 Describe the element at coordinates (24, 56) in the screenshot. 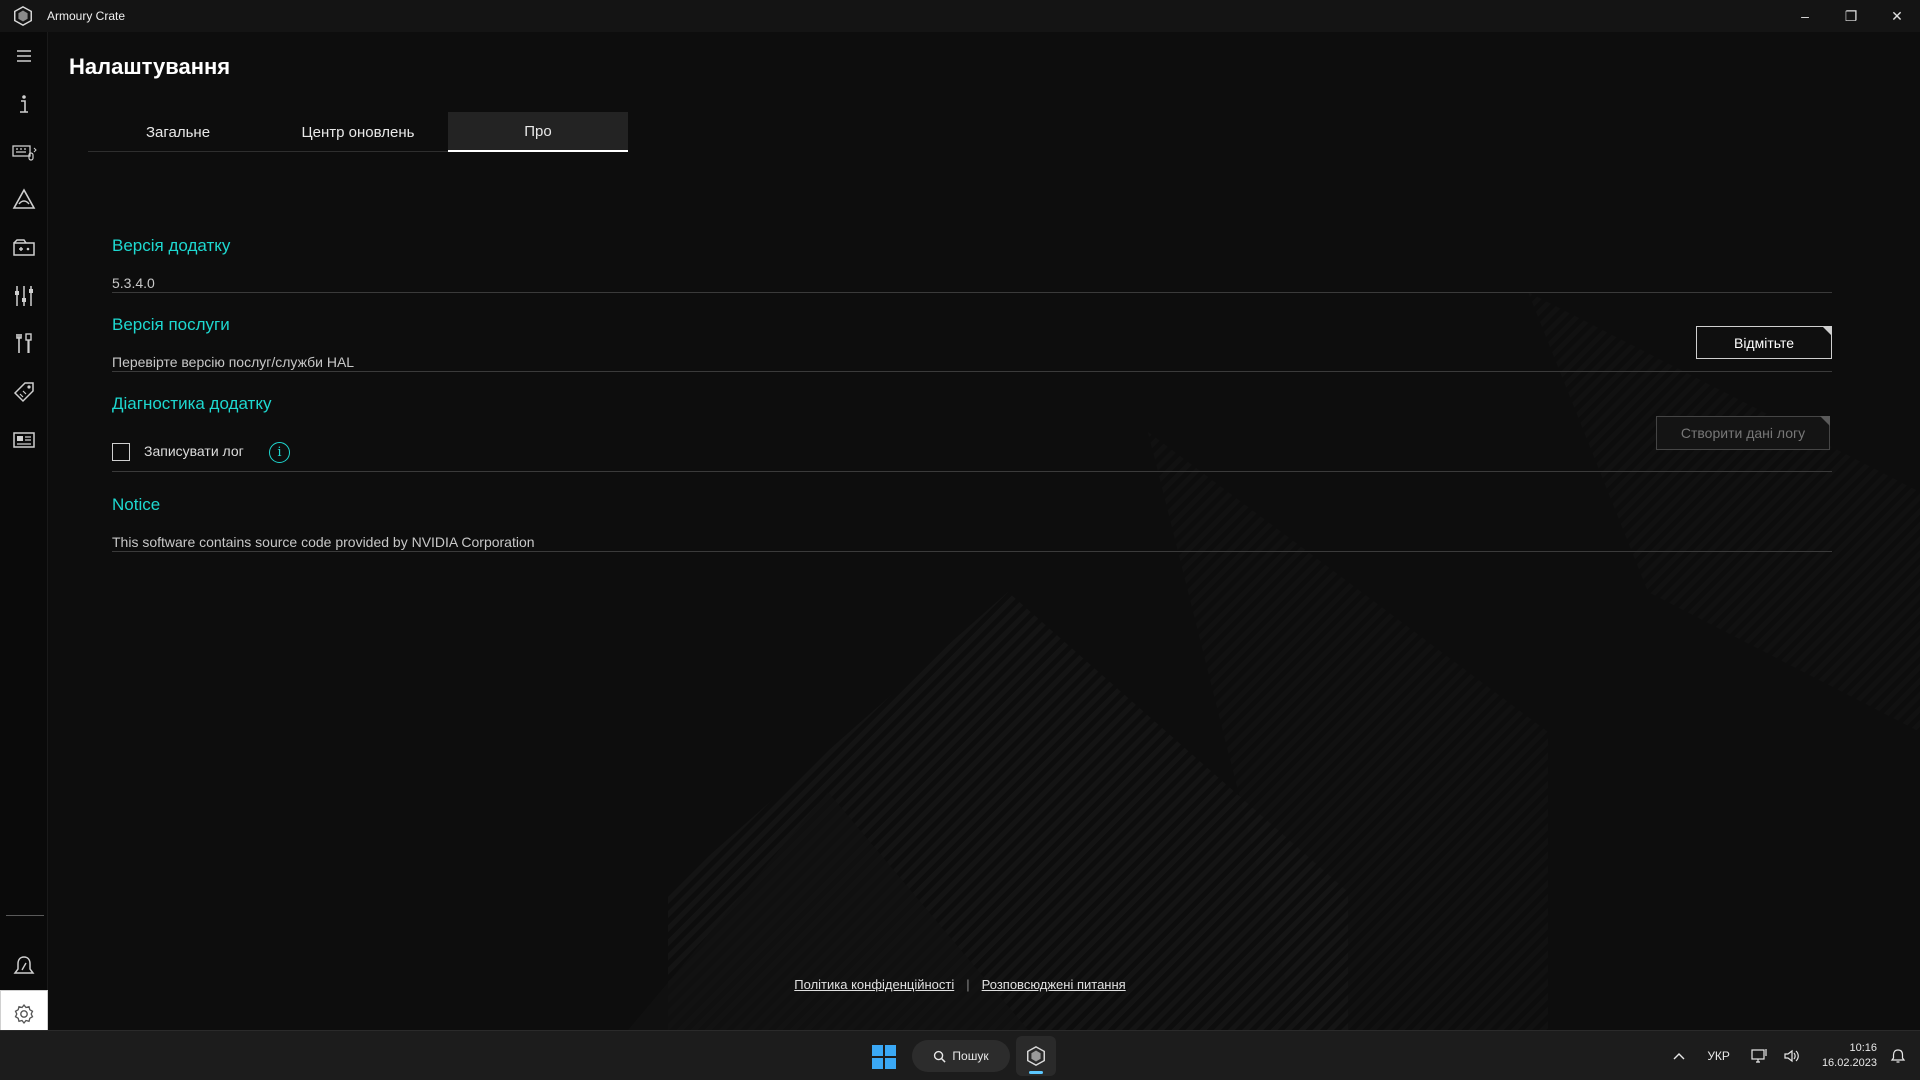

I see `menu-icon` at that location.